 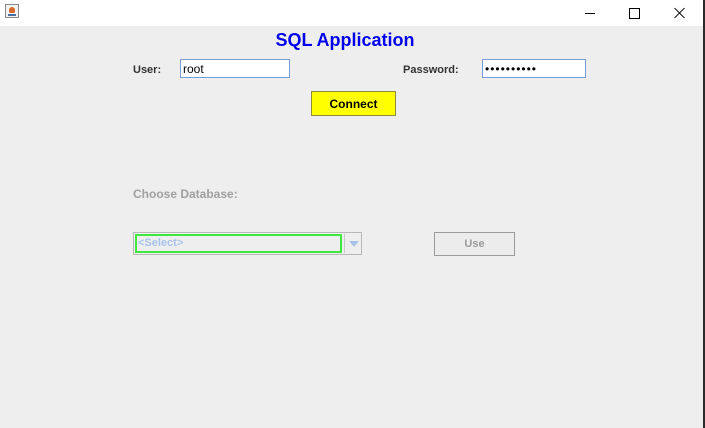 What do you see at coordinates (345, 40) in the screenshot?
I see `app-title: SQL Application` at bounding box center [345, 40].